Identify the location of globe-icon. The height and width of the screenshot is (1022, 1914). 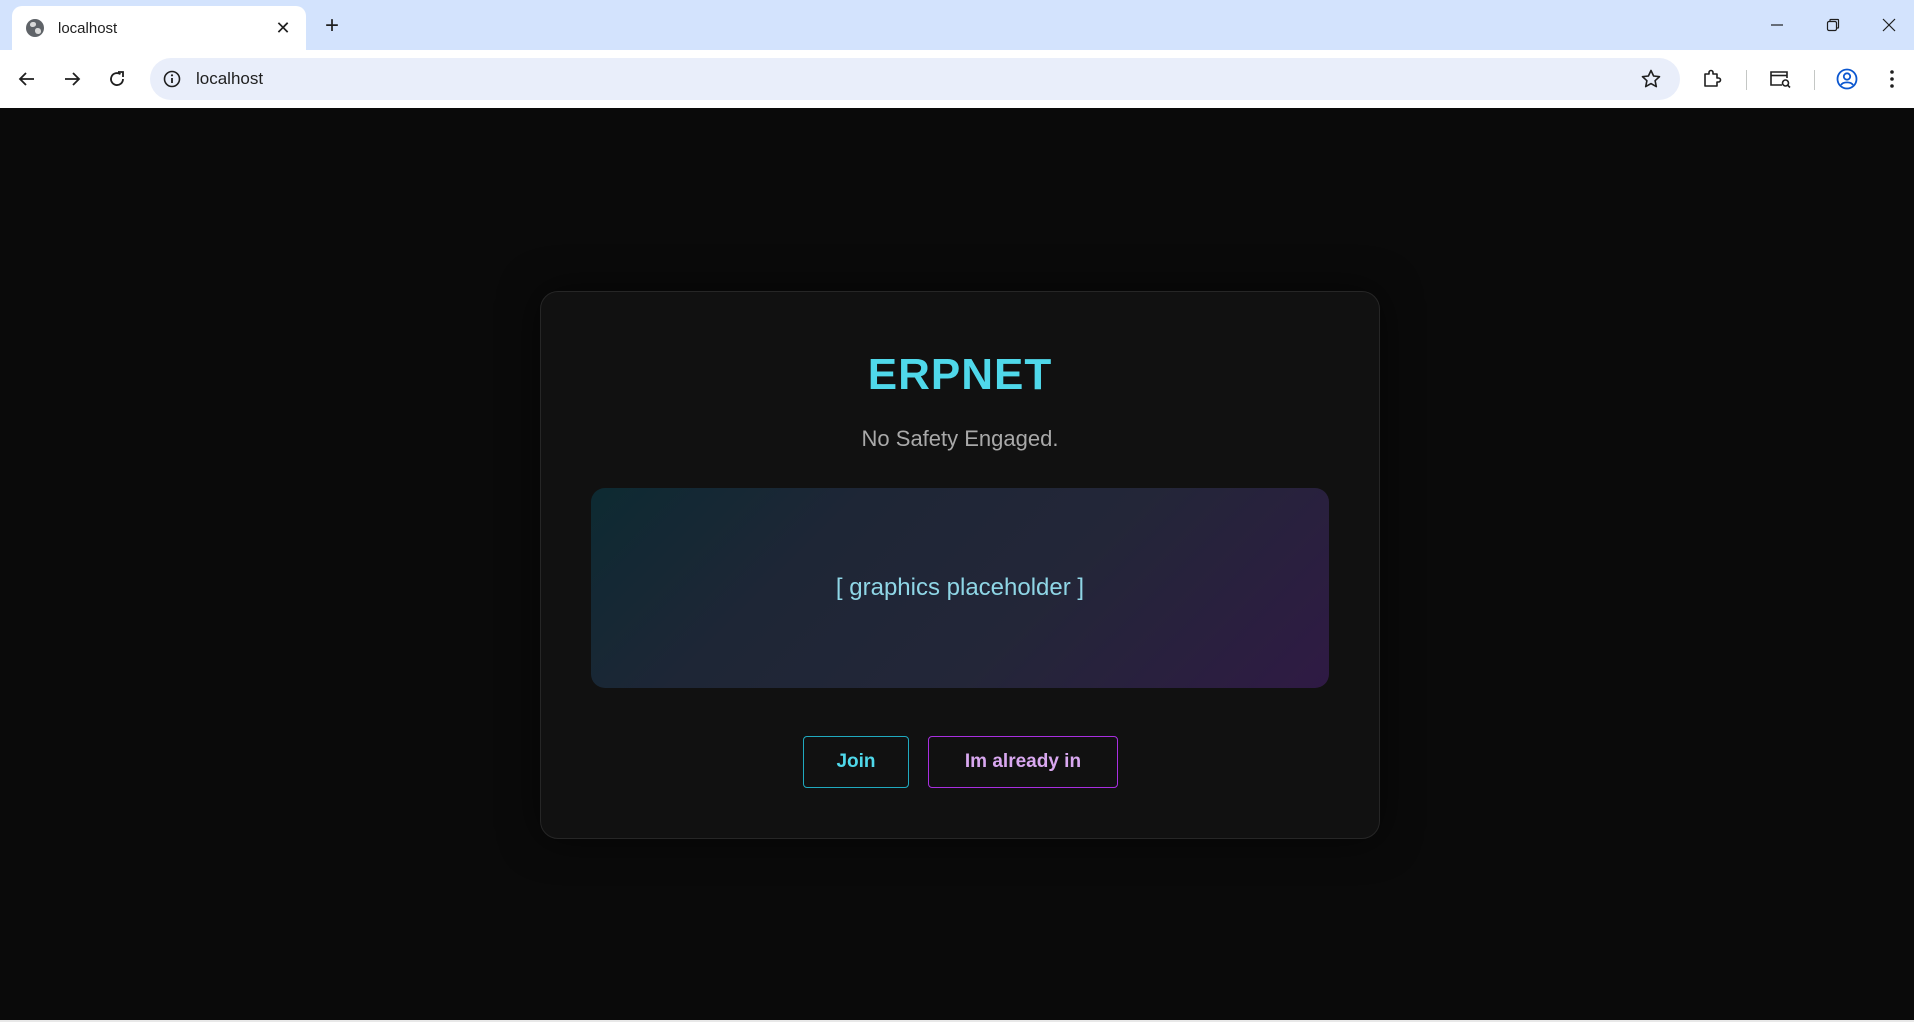
(35, 28).